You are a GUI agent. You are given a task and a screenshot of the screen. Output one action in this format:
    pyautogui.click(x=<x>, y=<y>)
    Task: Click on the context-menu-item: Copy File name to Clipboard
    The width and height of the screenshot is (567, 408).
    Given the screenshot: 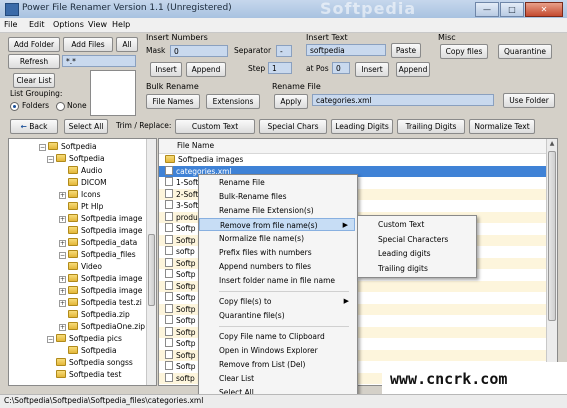 What is the action you would take?
    pyautogui.click(x=277, y=336)
    